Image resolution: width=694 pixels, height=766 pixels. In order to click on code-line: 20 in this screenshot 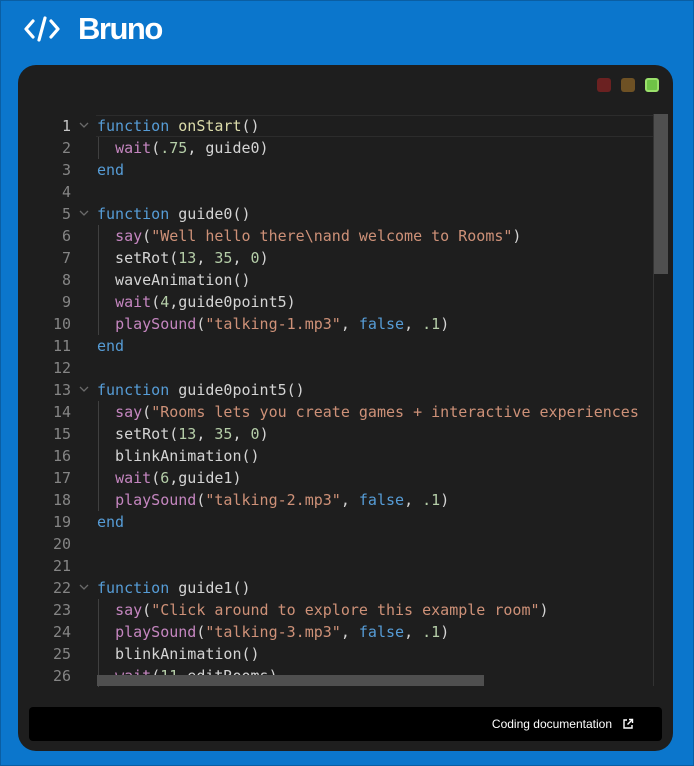, I will do `click(345, 544)`.